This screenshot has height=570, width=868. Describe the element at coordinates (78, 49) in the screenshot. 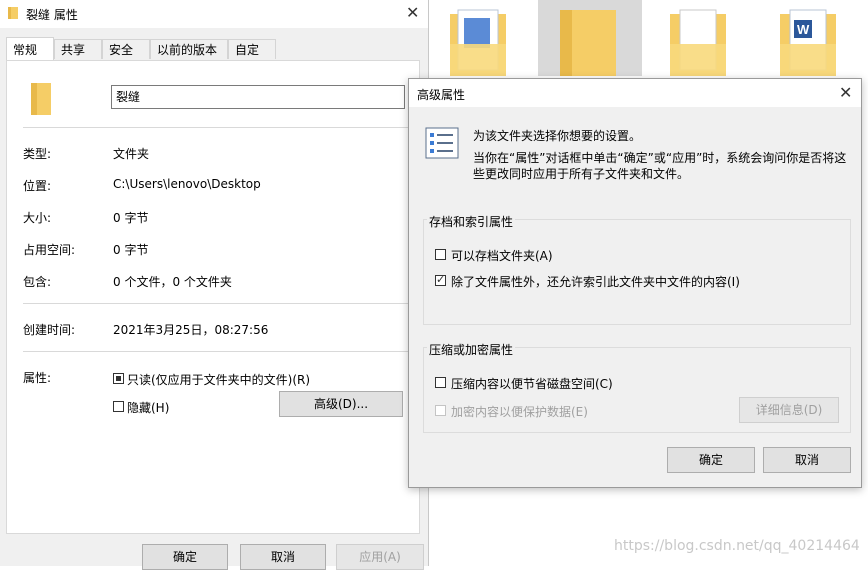

I see `tab-sharing: 共享` at that location.